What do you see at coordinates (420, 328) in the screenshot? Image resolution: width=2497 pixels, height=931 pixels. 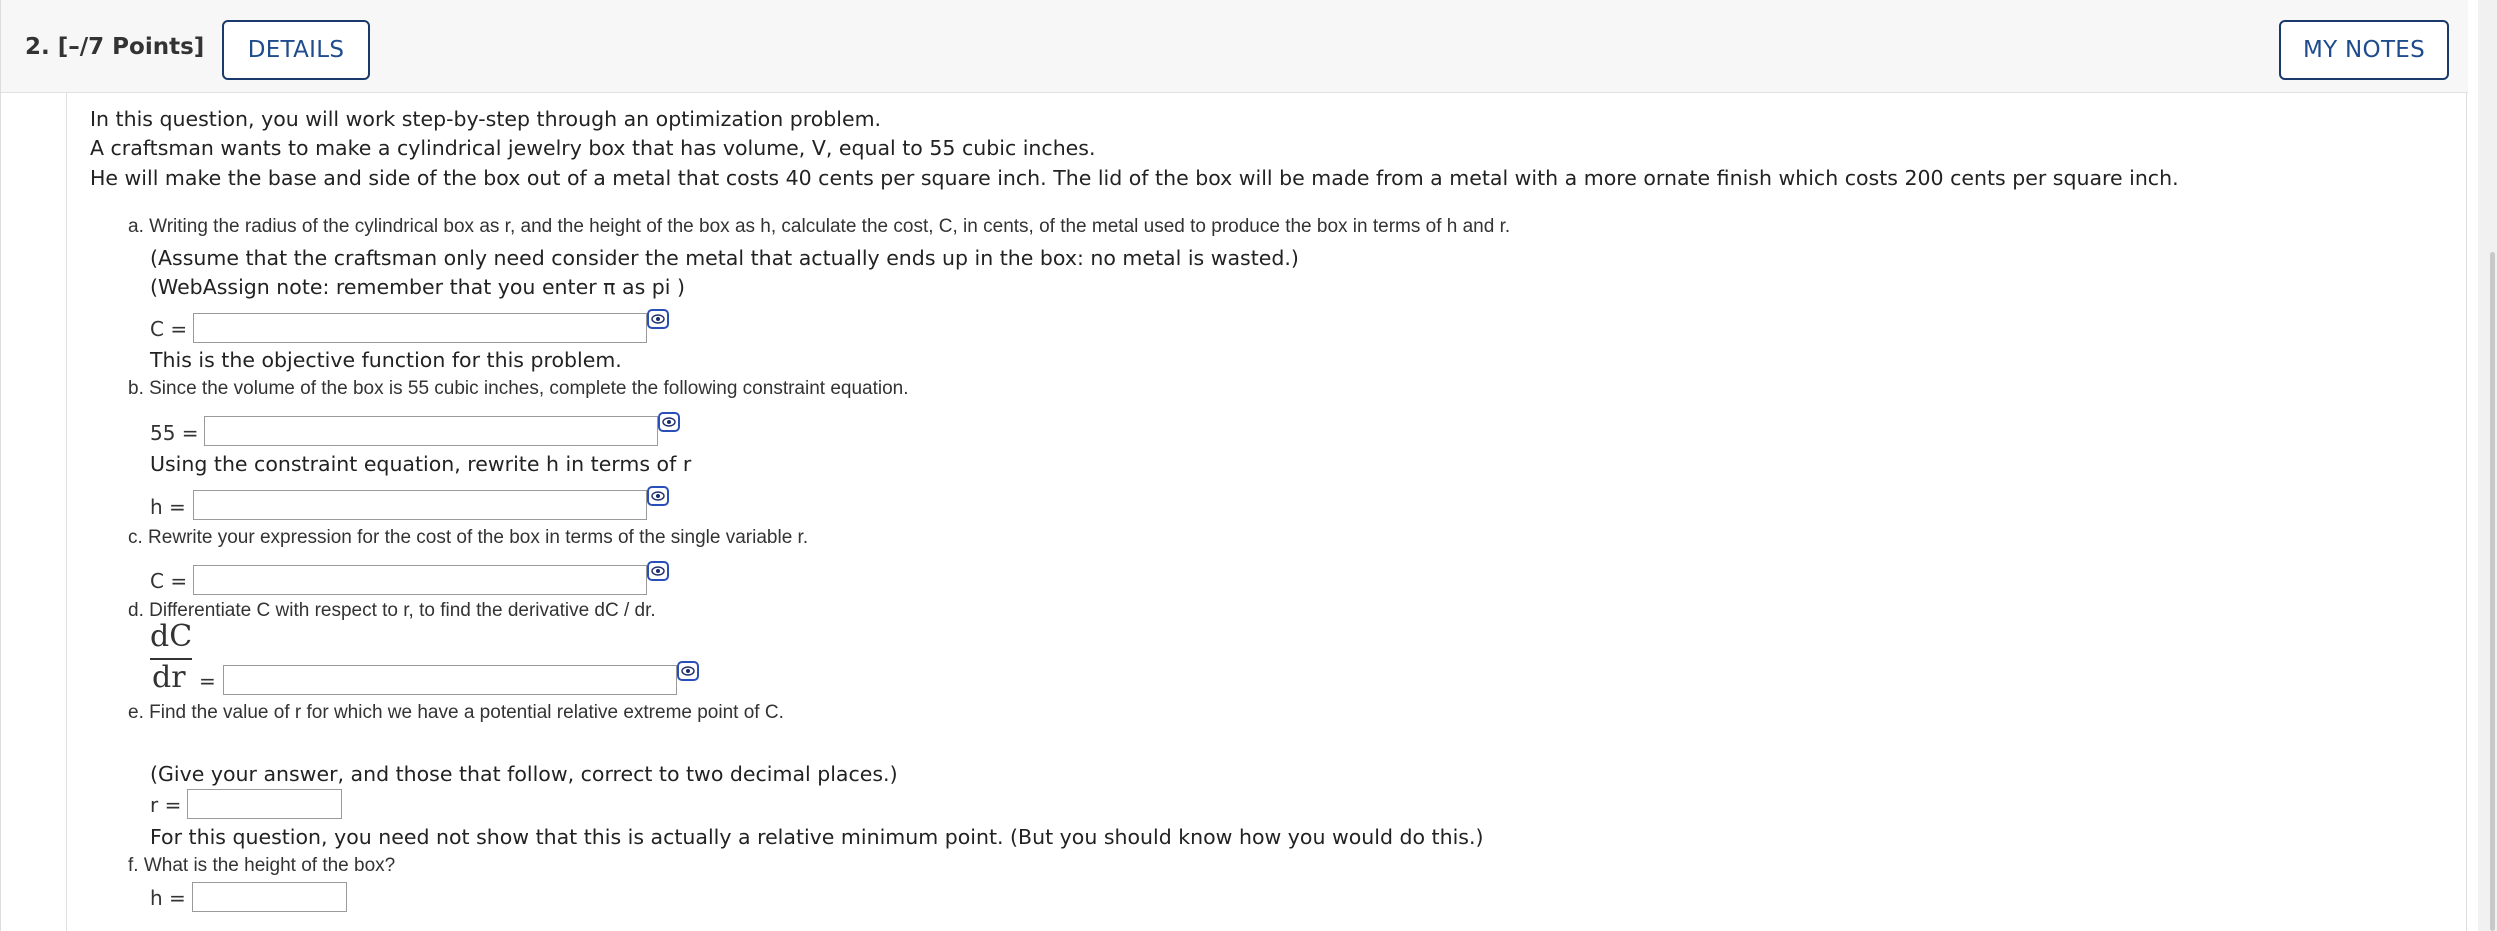 I see `cost-input-a` at bounding box center [420, 328].